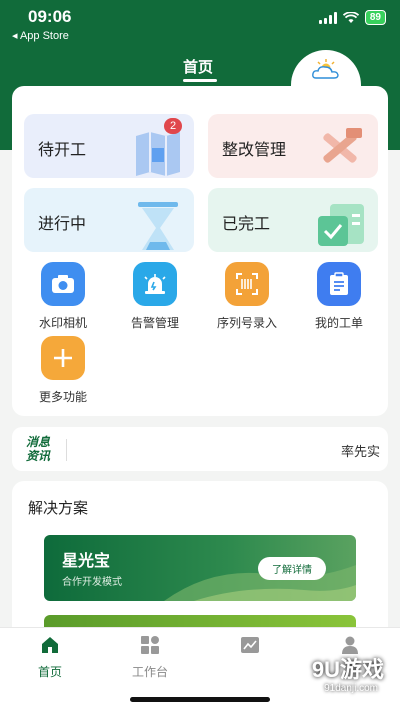 This screenshot has width=400, height=711. I want to click on tab-home: 首页, so click(50, 658).